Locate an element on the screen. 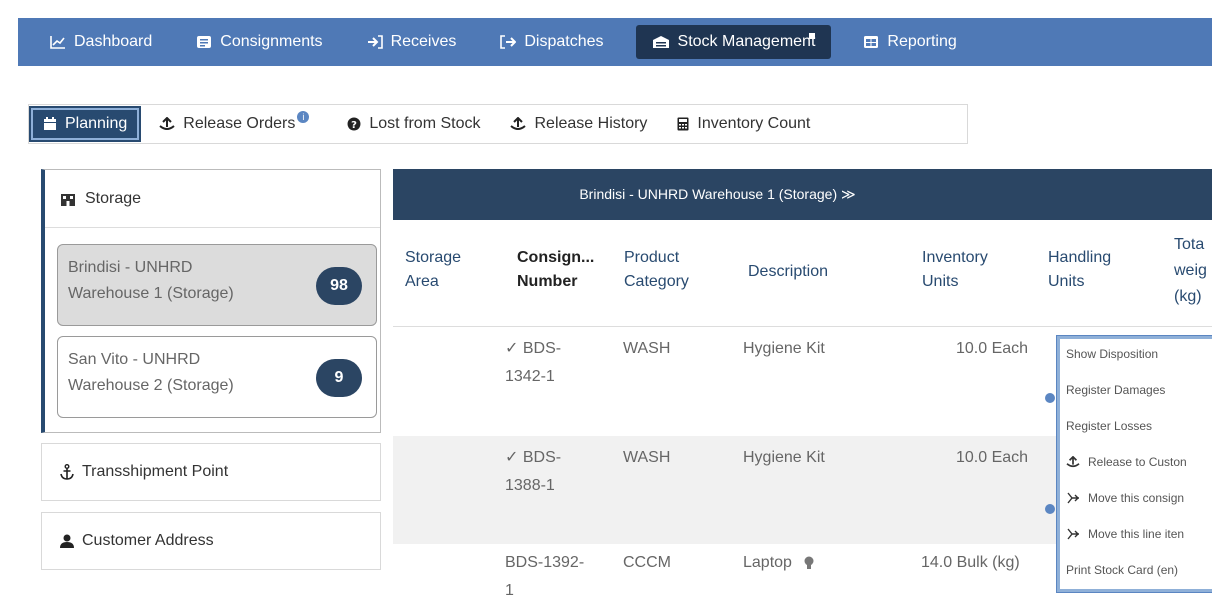 The image size is (1212, 605). column-header-inventory-units: Inventory Units is located at coordinates (955, 270).